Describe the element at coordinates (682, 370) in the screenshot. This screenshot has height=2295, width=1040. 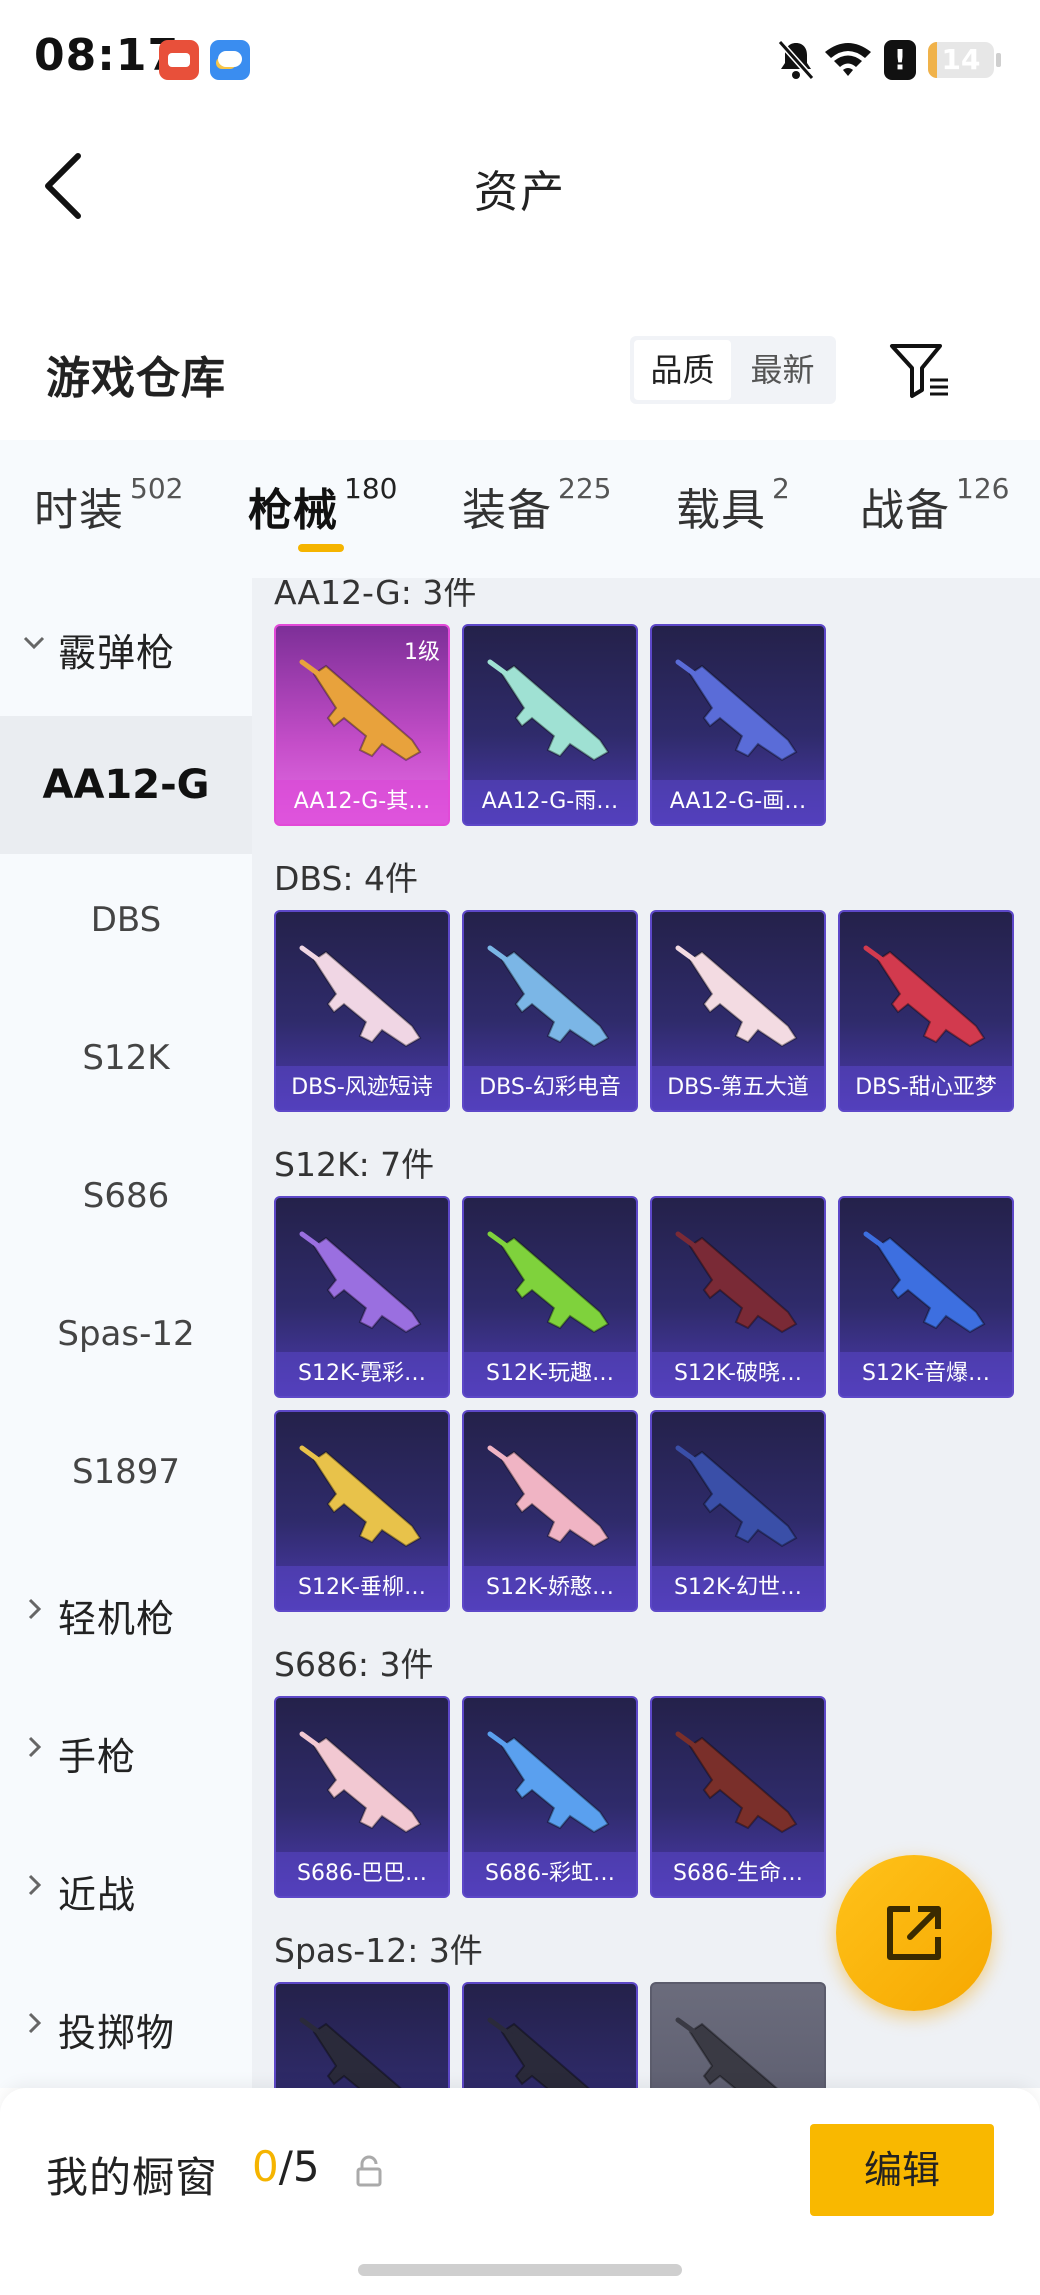
I see `sort-option-quality: 品质` at that location.